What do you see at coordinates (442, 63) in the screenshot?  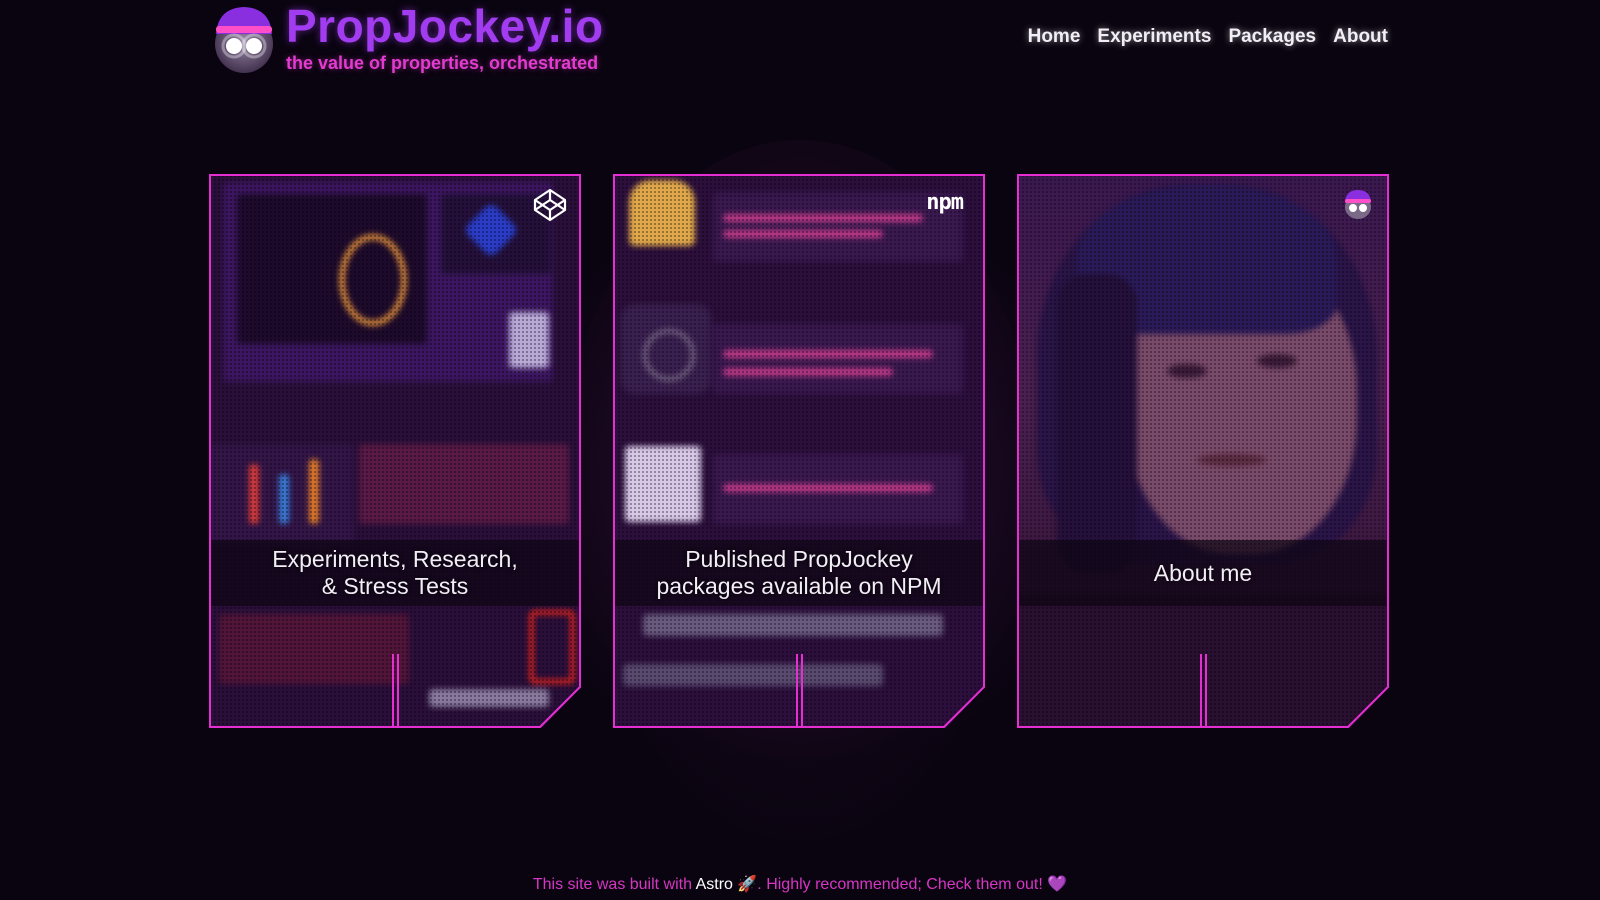 I see `site-tagline: the value of properties, orchestrated` at bounding box center [442, 63].